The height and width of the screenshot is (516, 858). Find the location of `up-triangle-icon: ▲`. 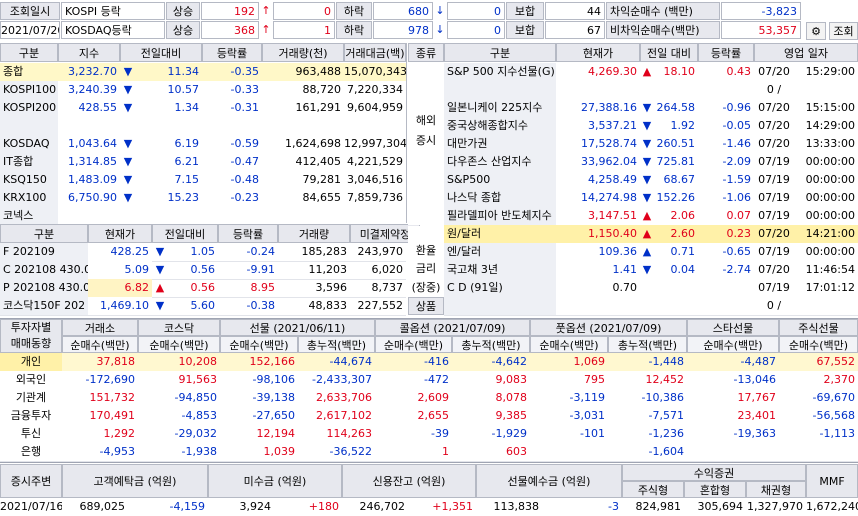

up-triangle-icon: ▲ is located at coordinates (647, 72).